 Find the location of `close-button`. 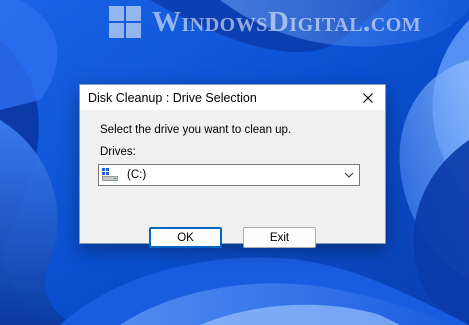

close-button is located at coordinates (368, 97).